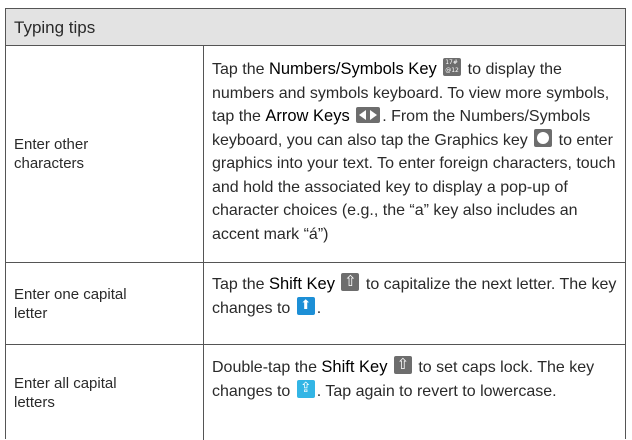  I want to click on row-label: Enter one capital letter, so click(70, 303).